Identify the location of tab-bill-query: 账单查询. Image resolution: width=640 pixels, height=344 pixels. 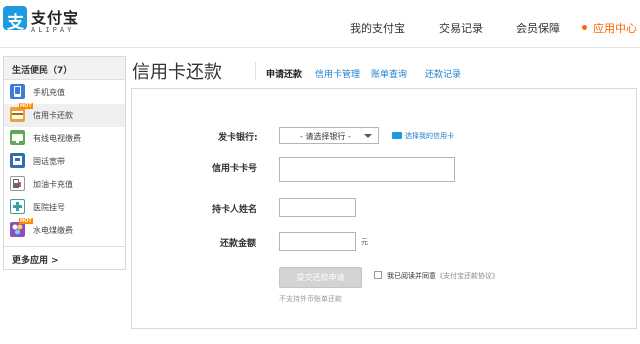
(389, 73).